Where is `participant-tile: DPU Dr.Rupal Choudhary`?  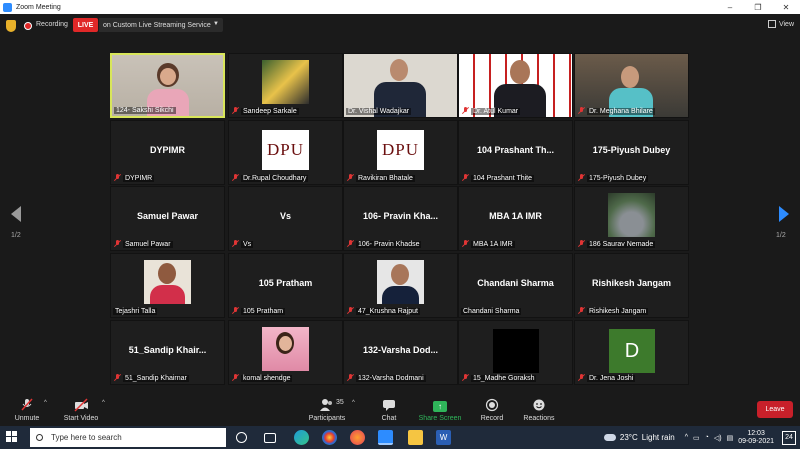 participant-tile: DPU Dr.Rupal Choudhary is located at coordinates (285, 152).